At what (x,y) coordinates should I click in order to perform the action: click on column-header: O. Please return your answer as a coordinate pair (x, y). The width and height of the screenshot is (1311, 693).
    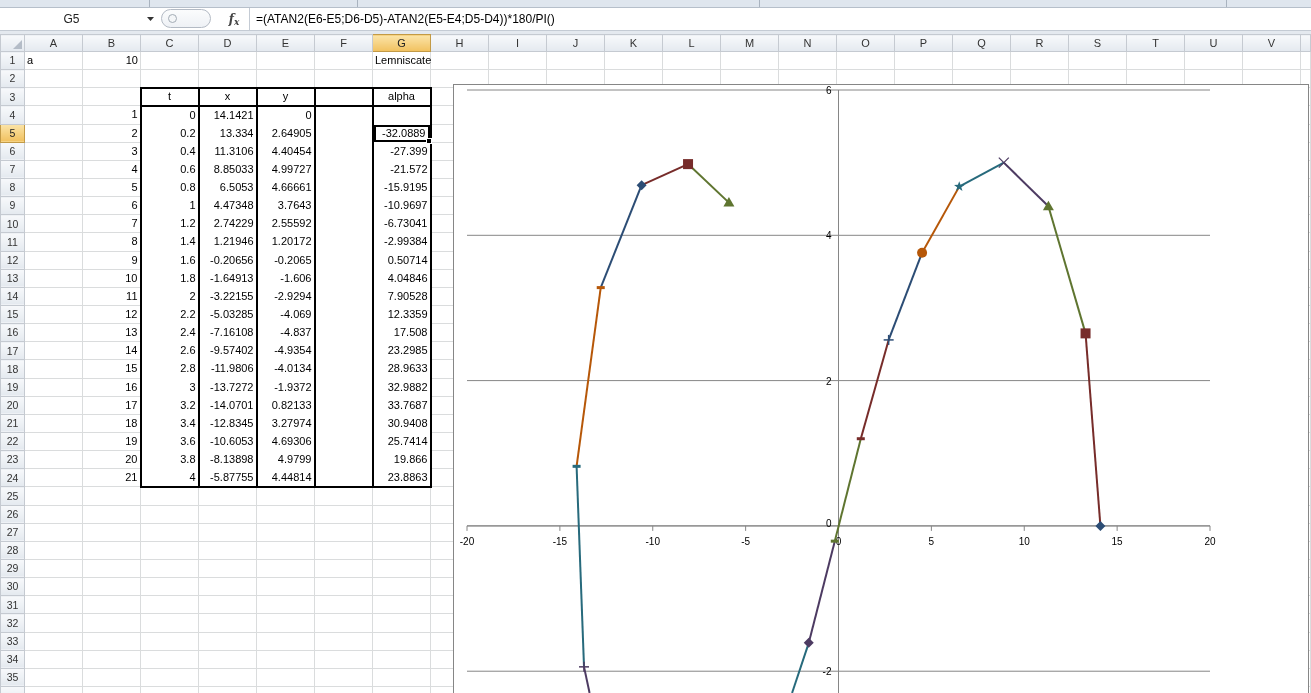
    Looking at the image, I should click on (865, 43).